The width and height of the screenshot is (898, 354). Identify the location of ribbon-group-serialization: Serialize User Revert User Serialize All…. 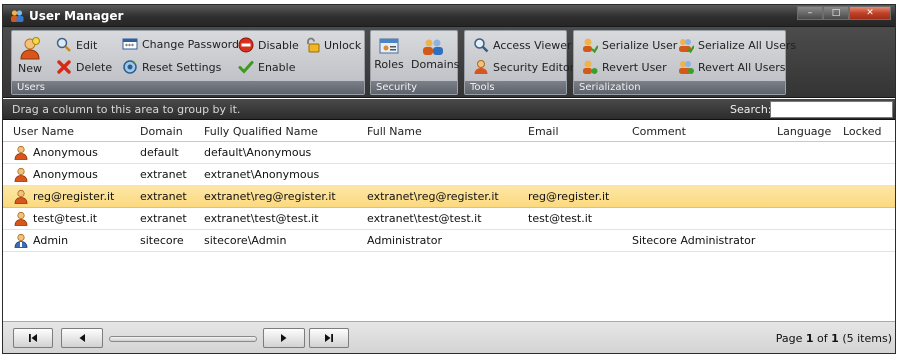
(684, 62).